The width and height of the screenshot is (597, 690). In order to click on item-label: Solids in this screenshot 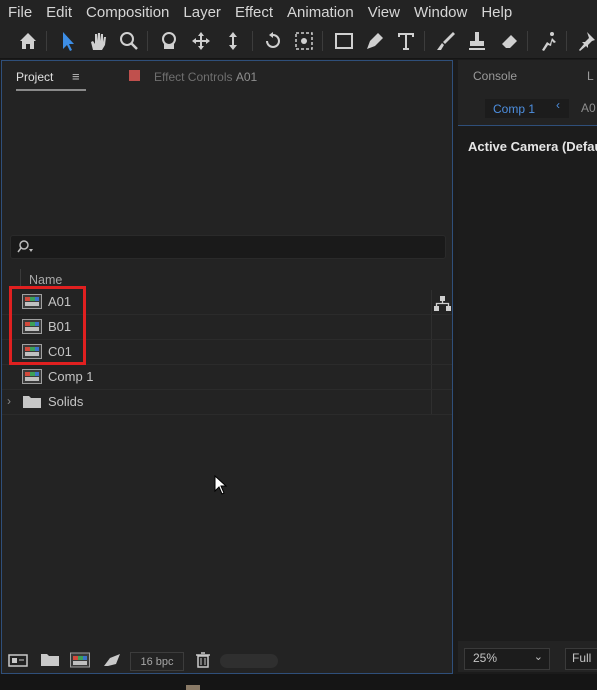, I will do `click(66, 401)`.